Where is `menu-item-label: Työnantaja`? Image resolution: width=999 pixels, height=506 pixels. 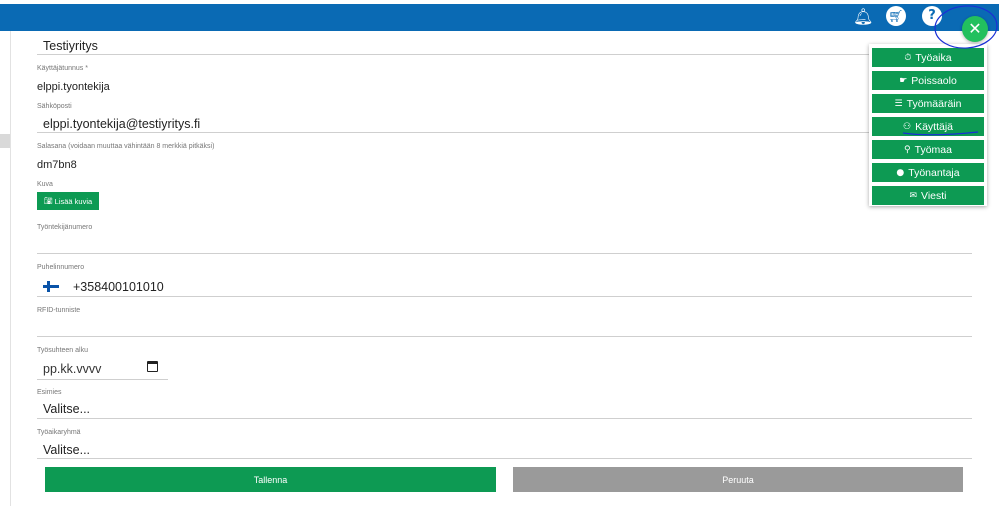
menu-item-label: Työnantaja is located at coordinates (934, 172).